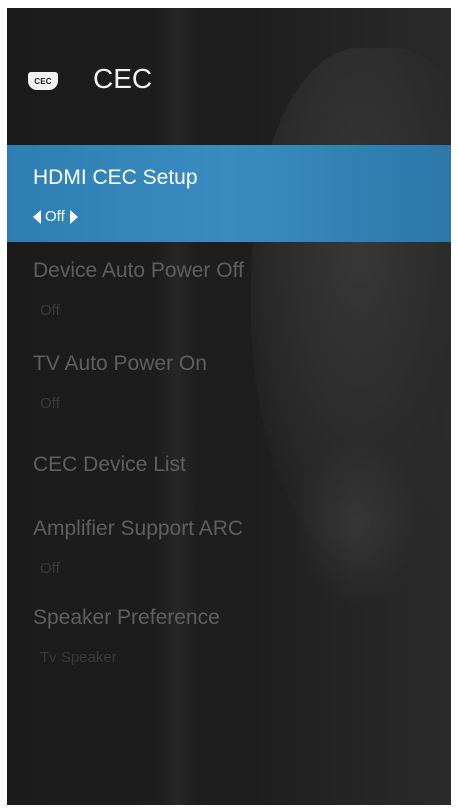 The width and height of the screenshot is (458, 812). I want to click on cec-icon-label: CEC, so click(43, 81).